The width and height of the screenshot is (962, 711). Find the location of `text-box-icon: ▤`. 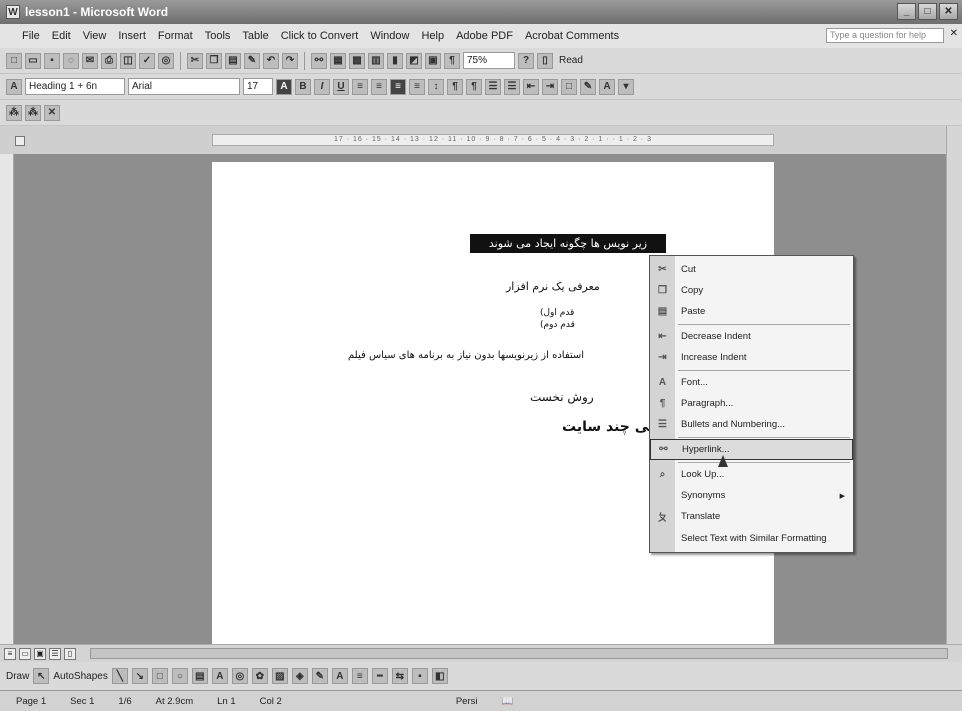

text-box-icon: ▤ is located at coordinates (199, 676).